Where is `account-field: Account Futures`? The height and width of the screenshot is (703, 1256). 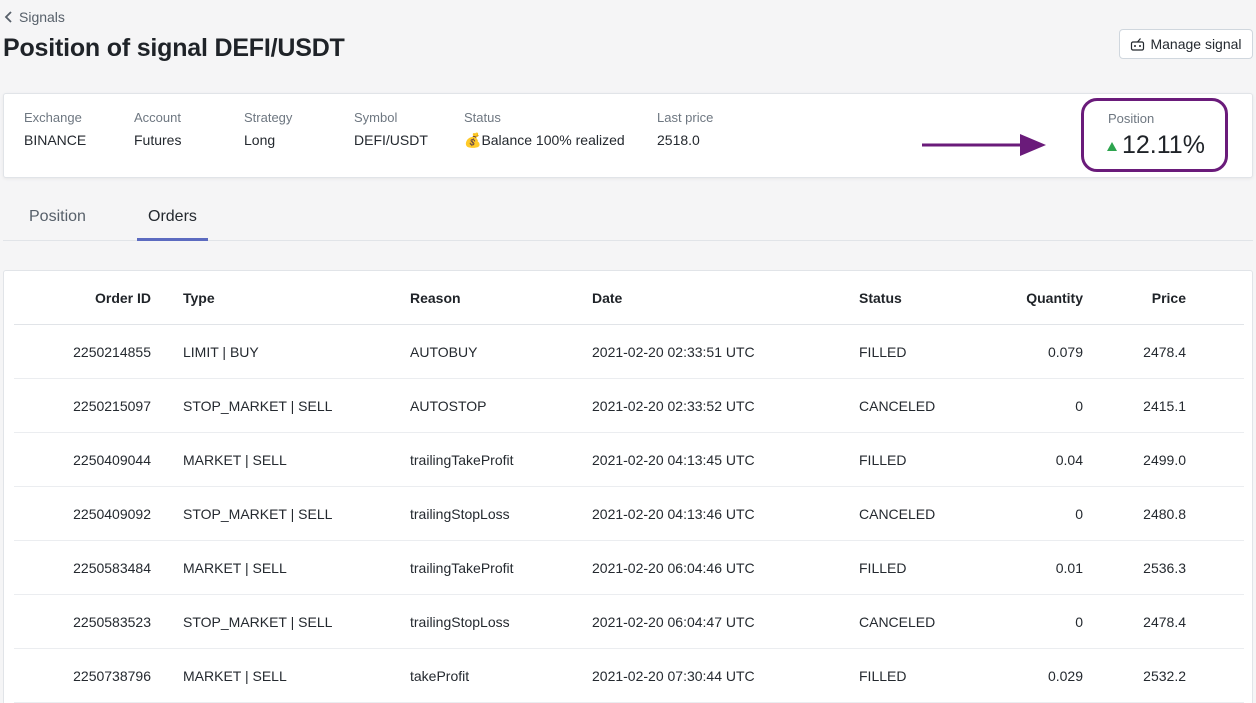 account-field: Account Futures is located at coordinates (157, 129).